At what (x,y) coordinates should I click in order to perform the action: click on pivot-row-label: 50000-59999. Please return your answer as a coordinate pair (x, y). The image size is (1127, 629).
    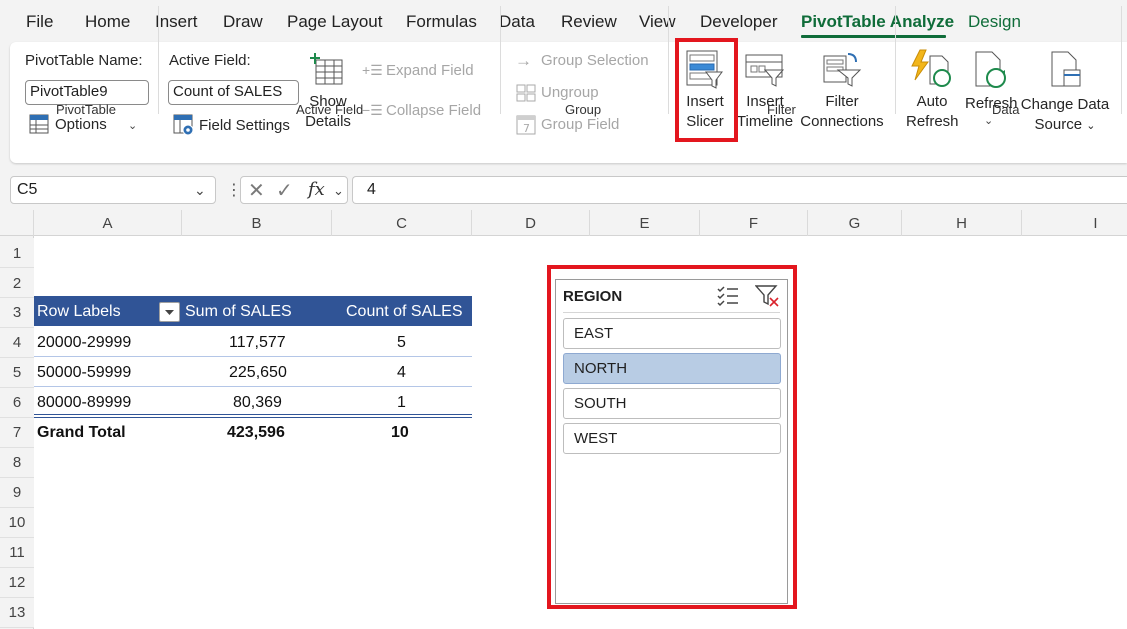
    Looking at the image, I should click on (84, 373).